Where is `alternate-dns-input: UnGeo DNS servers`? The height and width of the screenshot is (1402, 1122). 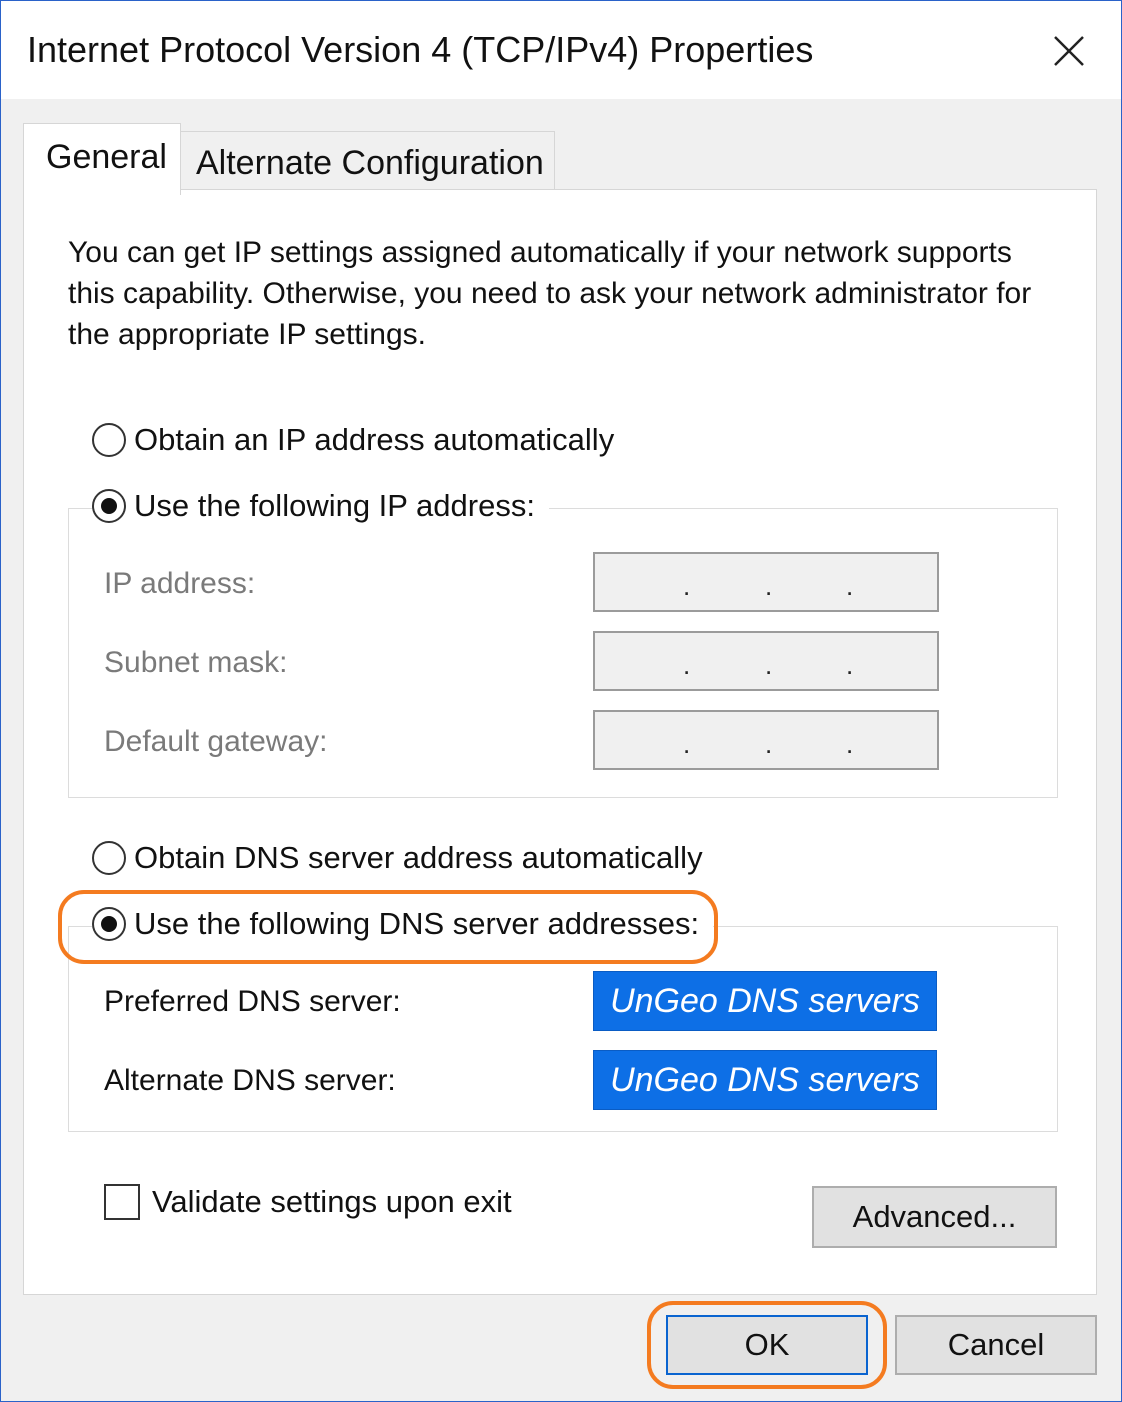
alternate-dns-input: UnGeo DNS servers is located at coordinates (765, 1080).